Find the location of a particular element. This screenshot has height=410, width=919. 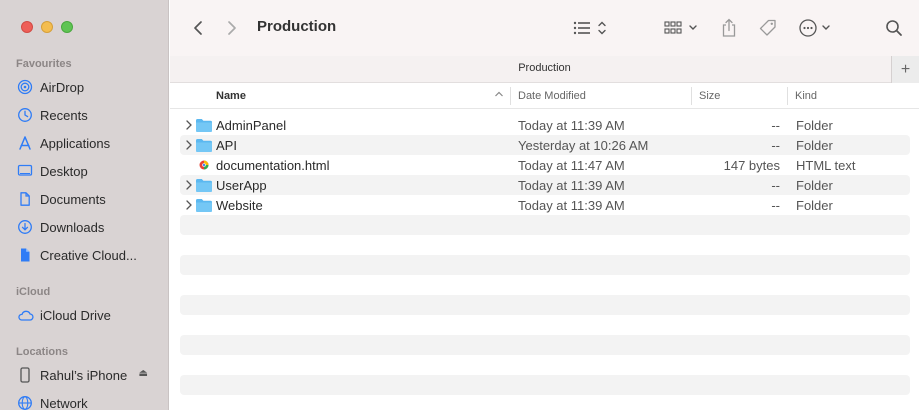

sidebar-item-downloads: Downloads is located at coordinates (90, 227).